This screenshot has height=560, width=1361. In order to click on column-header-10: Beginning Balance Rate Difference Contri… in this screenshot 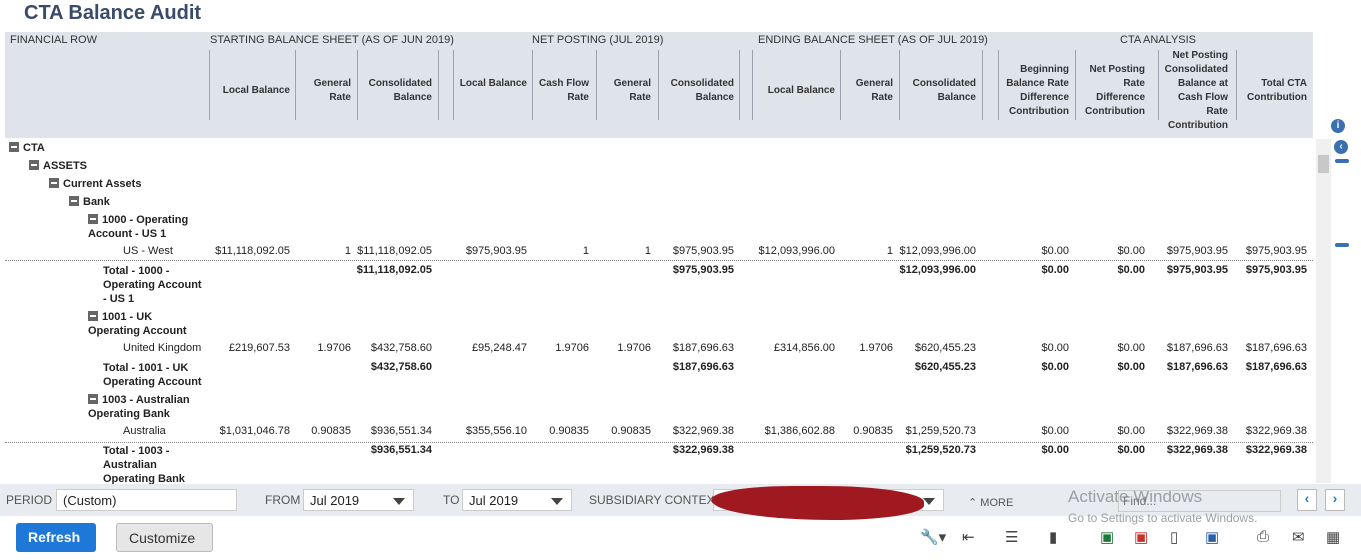, I will do `click(1033, 91)`.